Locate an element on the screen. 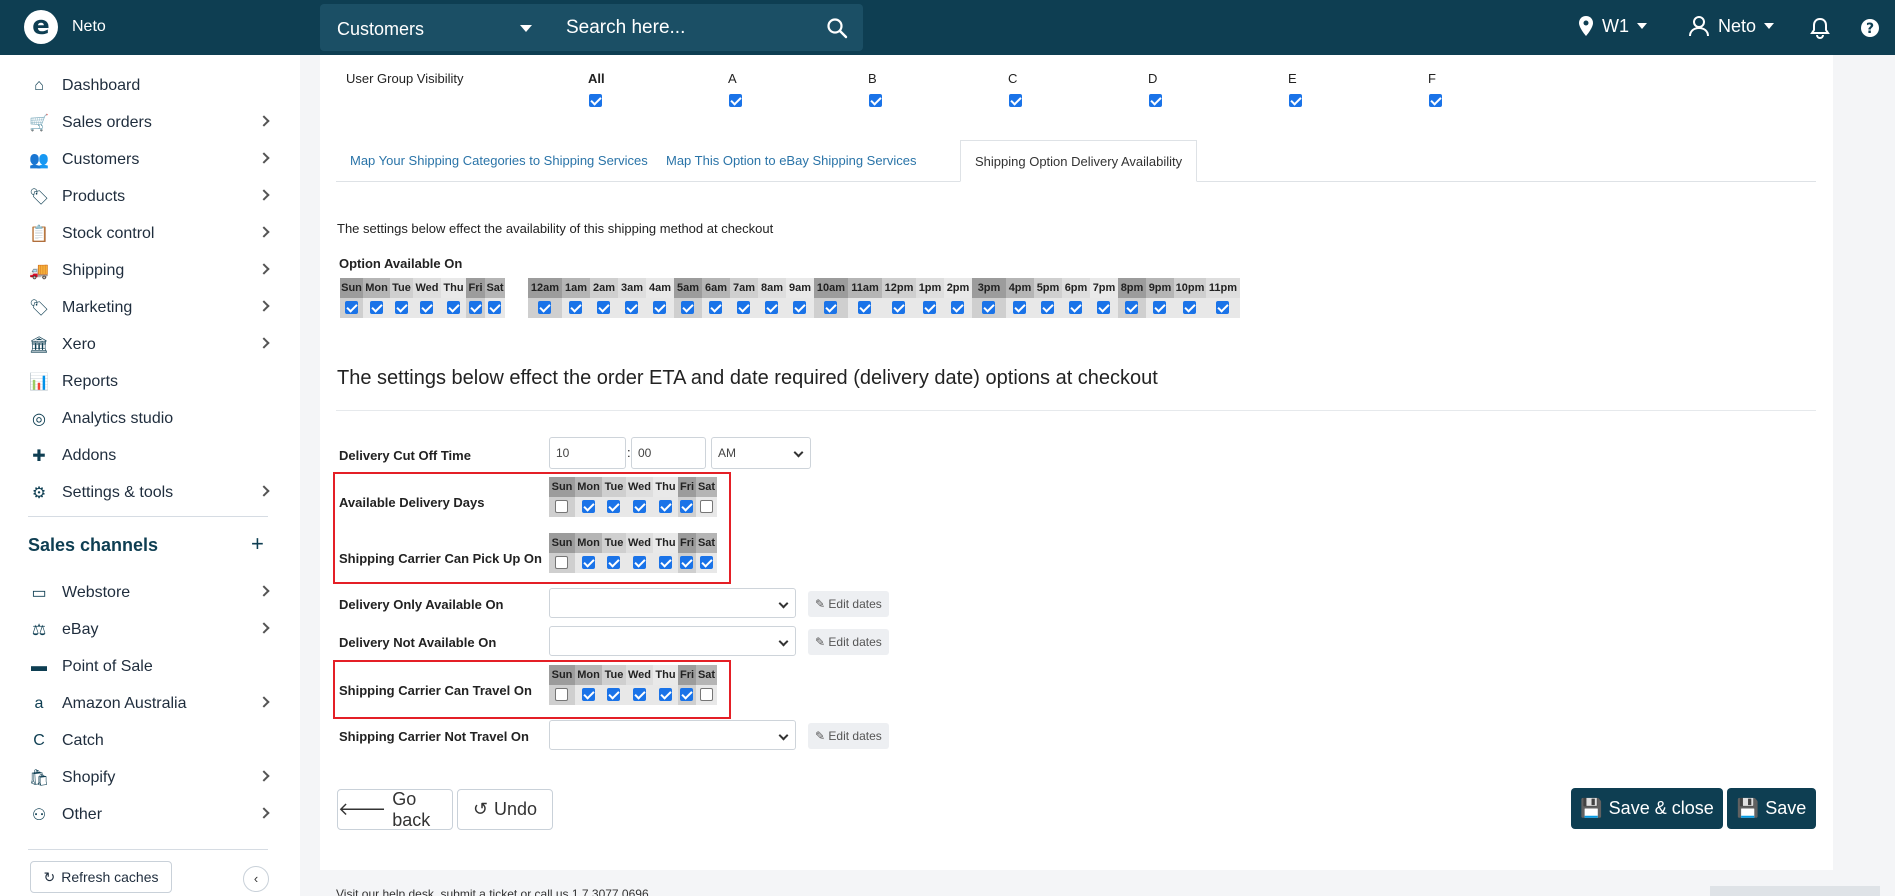  carrier-not-travel-select is located at coordinates (672, 735).